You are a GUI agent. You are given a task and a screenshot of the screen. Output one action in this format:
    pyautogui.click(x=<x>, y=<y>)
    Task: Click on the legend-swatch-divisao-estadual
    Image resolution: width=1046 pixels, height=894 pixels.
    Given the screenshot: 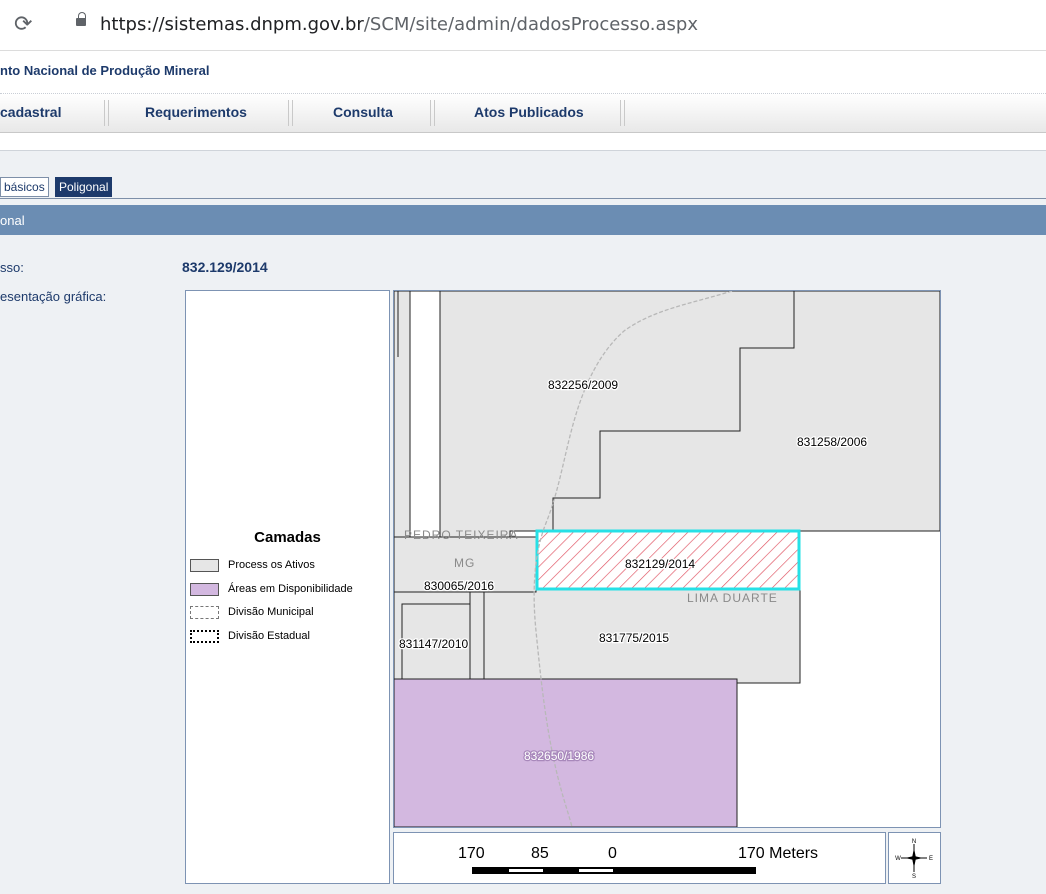 What is the action you would take?
    pyautogui.click(x=204, y=636)
    